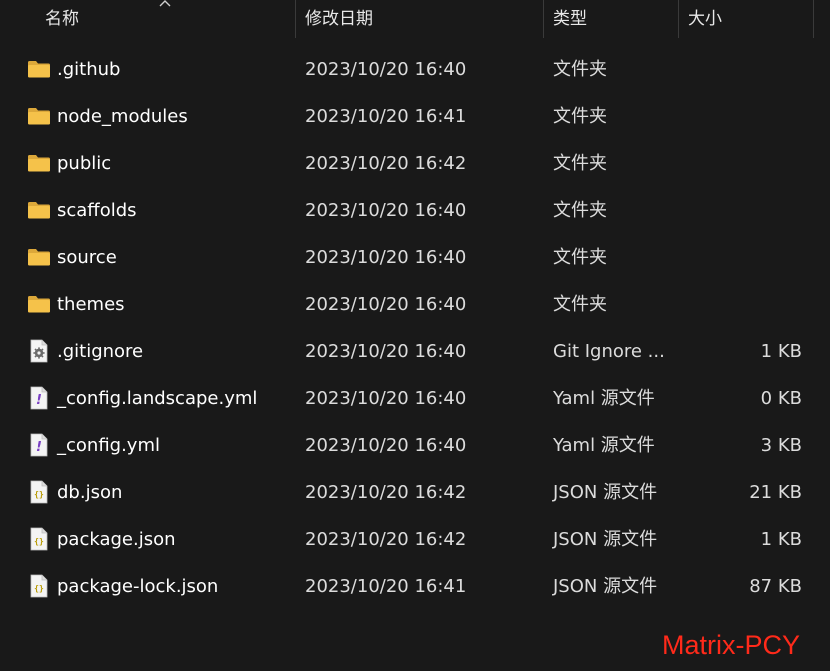 Image resolution: width=830 pixels, height=671 pixels. What do you see at coordinates (745, 19) in the screenshot?
I see `column-header-size: 大小` at bounding box center [745, 19].